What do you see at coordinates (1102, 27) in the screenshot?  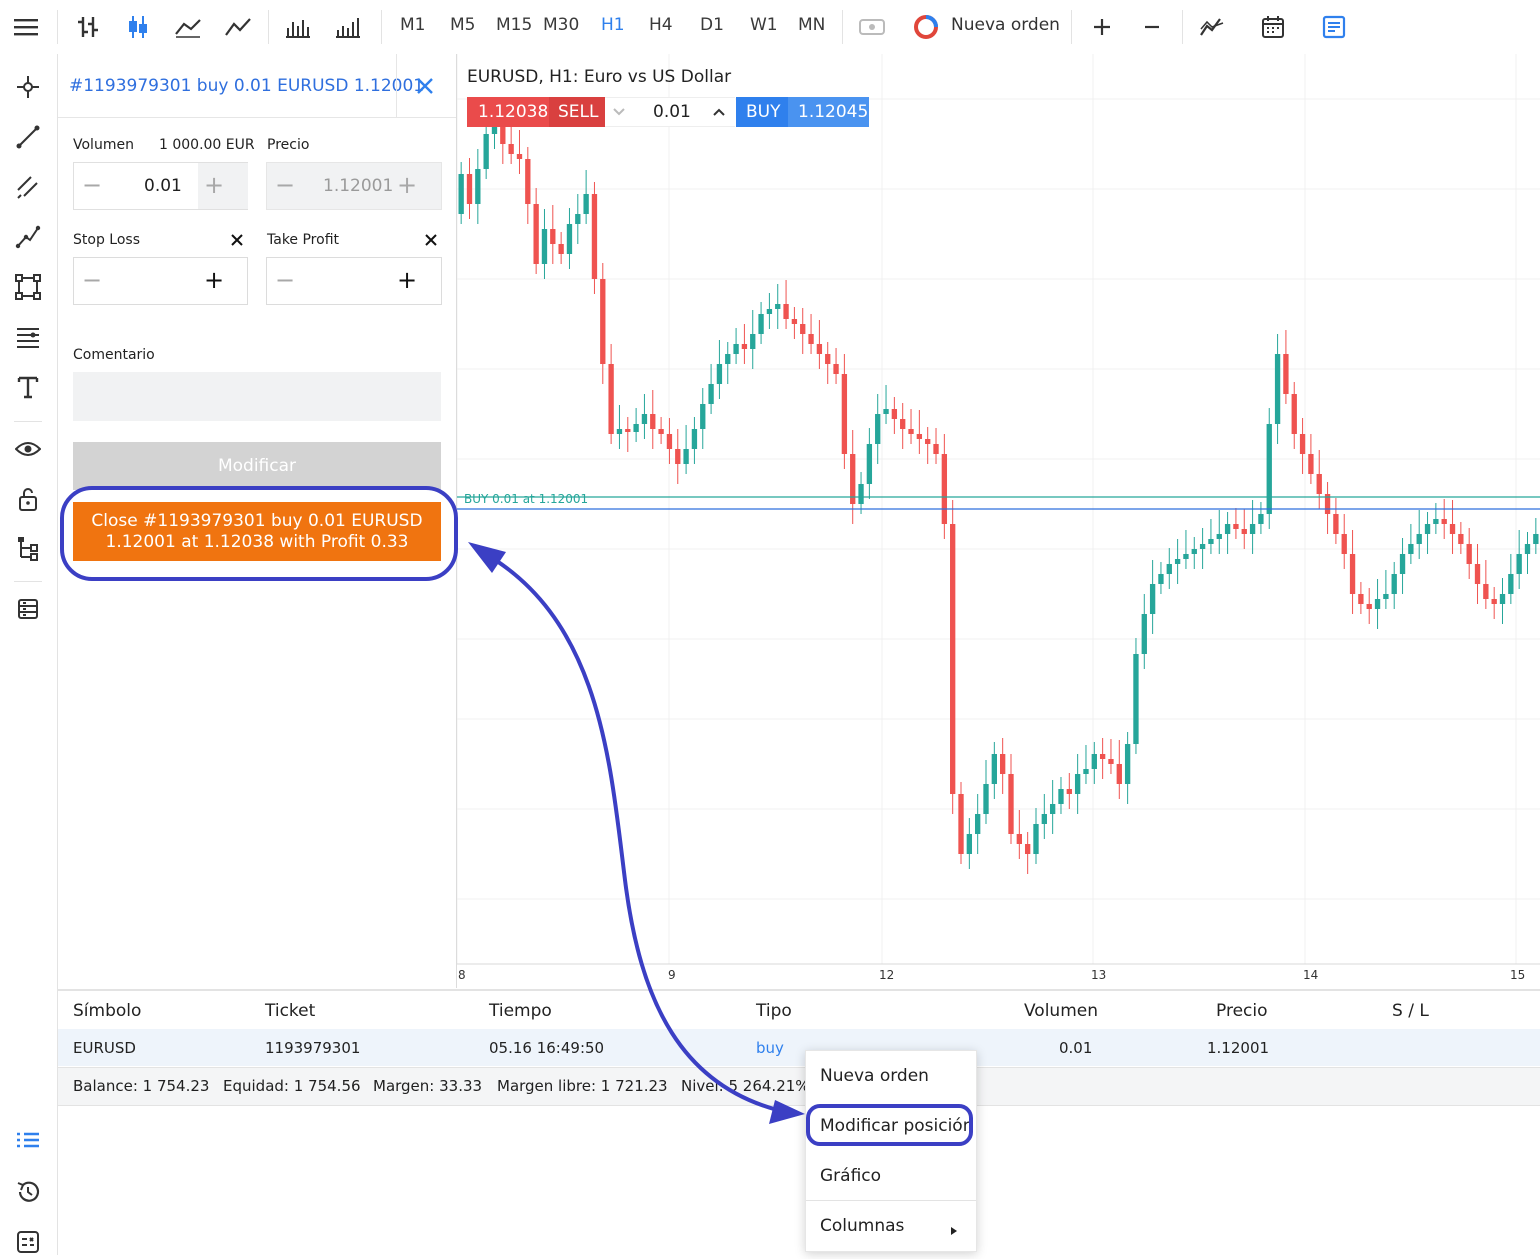 I see `zoom-in-icon` at bounding box center [1102, 27].